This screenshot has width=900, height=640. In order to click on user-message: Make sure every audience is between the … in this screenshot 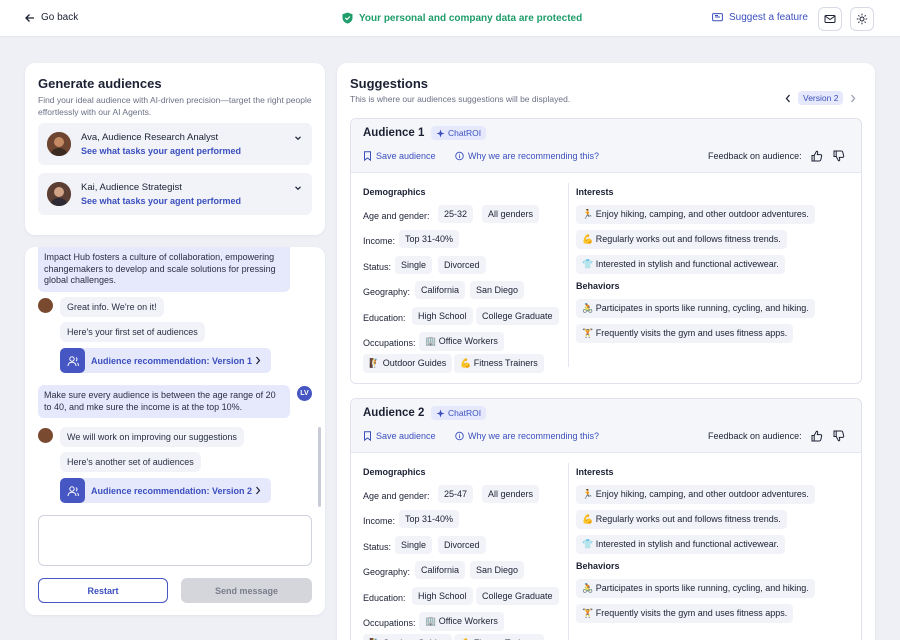, I will do `click(164, 401)`.